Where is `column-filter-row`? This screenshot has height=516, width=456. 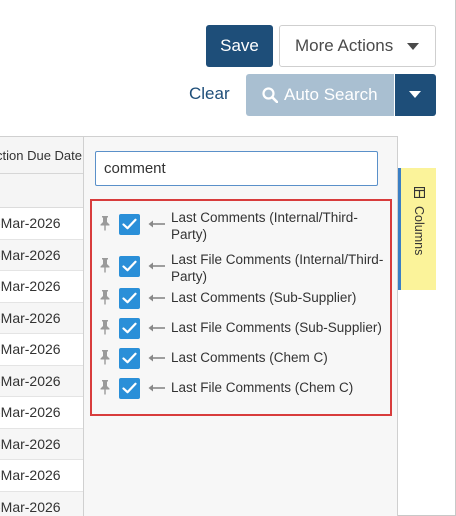
column-filter-row is located at coordinates (41, 191).